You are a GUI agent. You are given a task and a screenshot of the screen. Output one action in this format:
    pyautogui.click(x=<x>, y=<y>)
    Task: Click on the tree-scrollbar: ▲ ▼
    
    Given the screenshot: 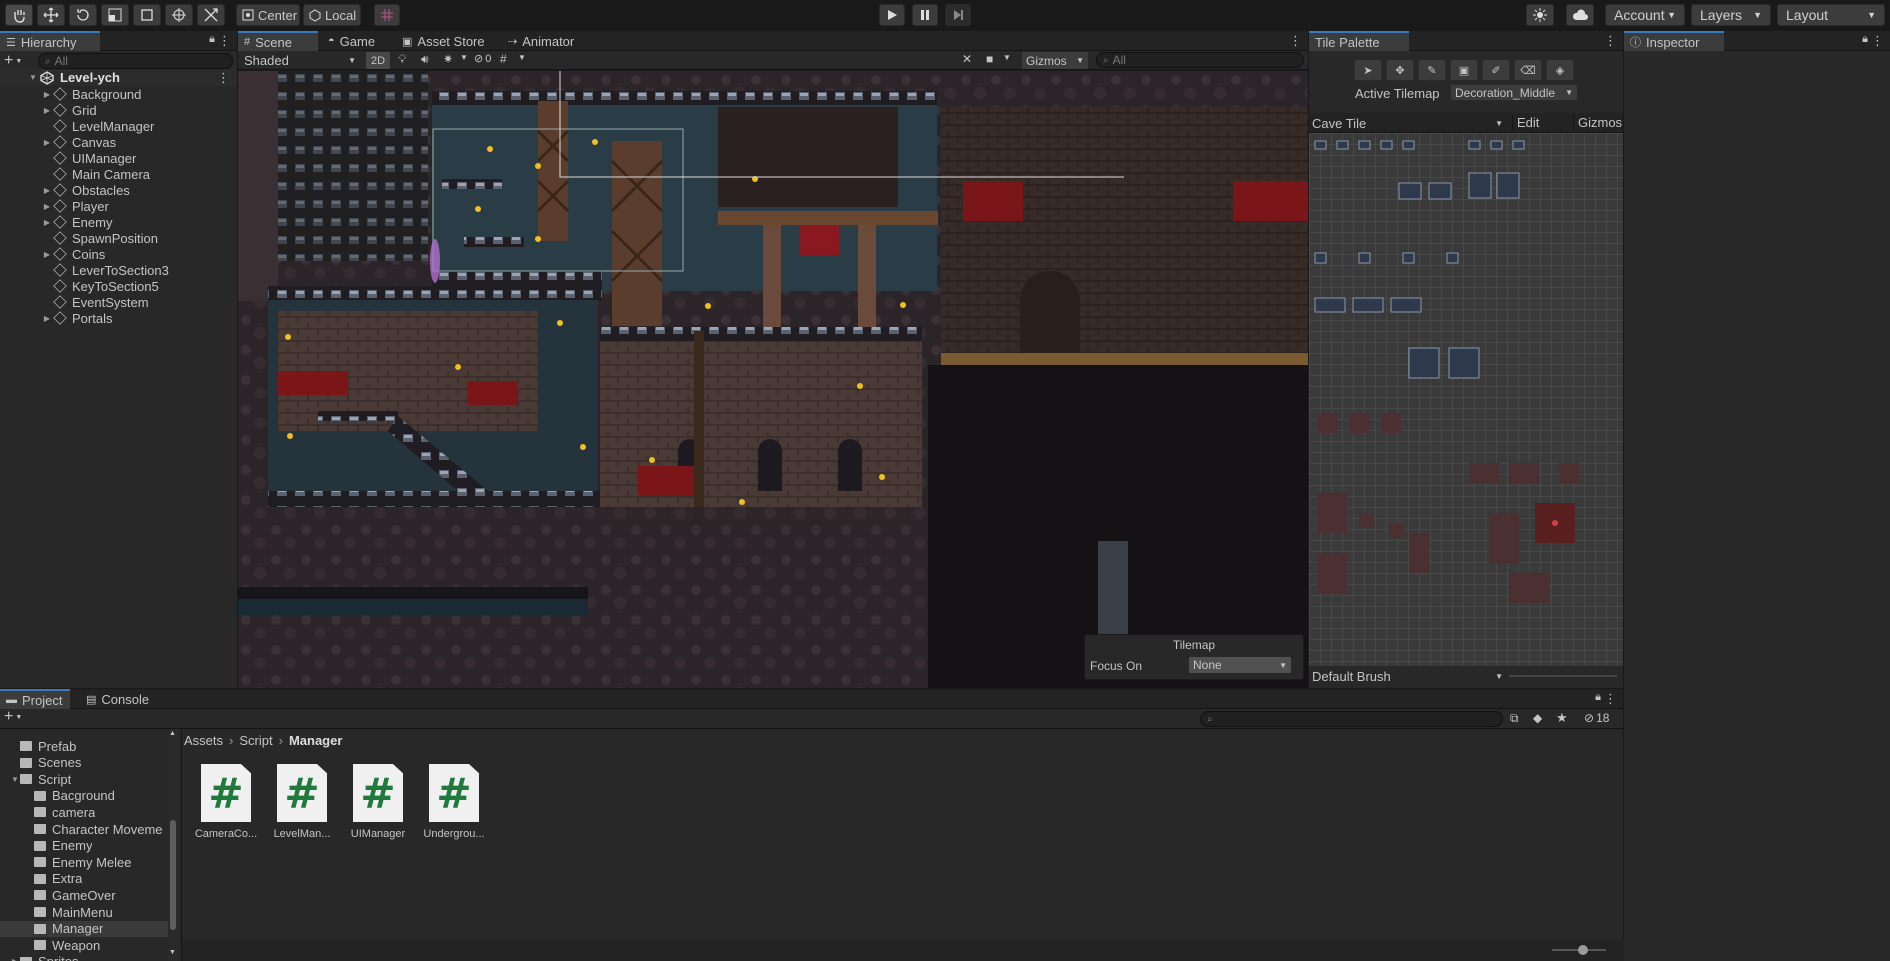 What is the action you would take?
    pyautogui.click(x=173, y=845)
    